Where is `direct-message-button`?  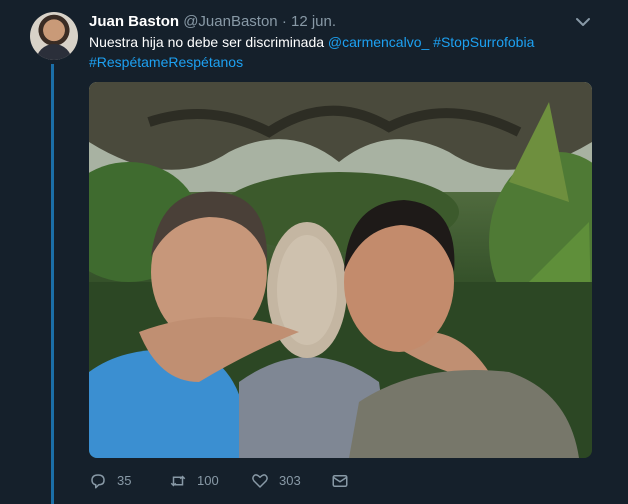
direct-message-button is located at coordinates (340, 481).